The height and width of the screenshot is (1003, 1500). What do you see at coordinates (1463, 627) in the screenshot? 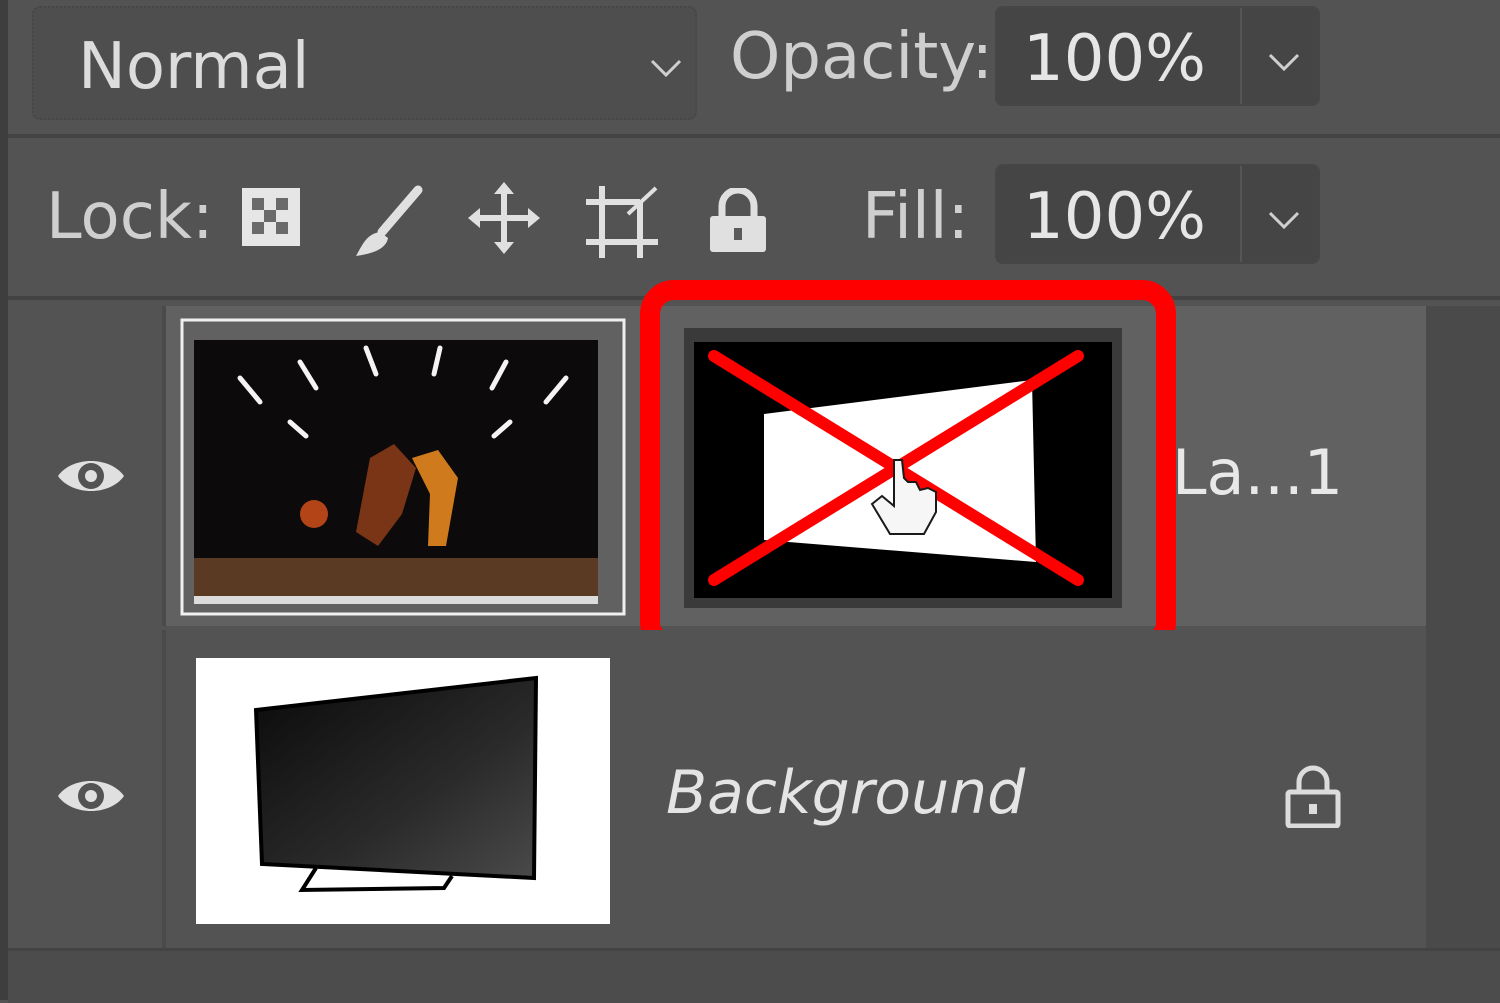
I see `panel-scroll-gutter` at bounding box center [1463, 627].